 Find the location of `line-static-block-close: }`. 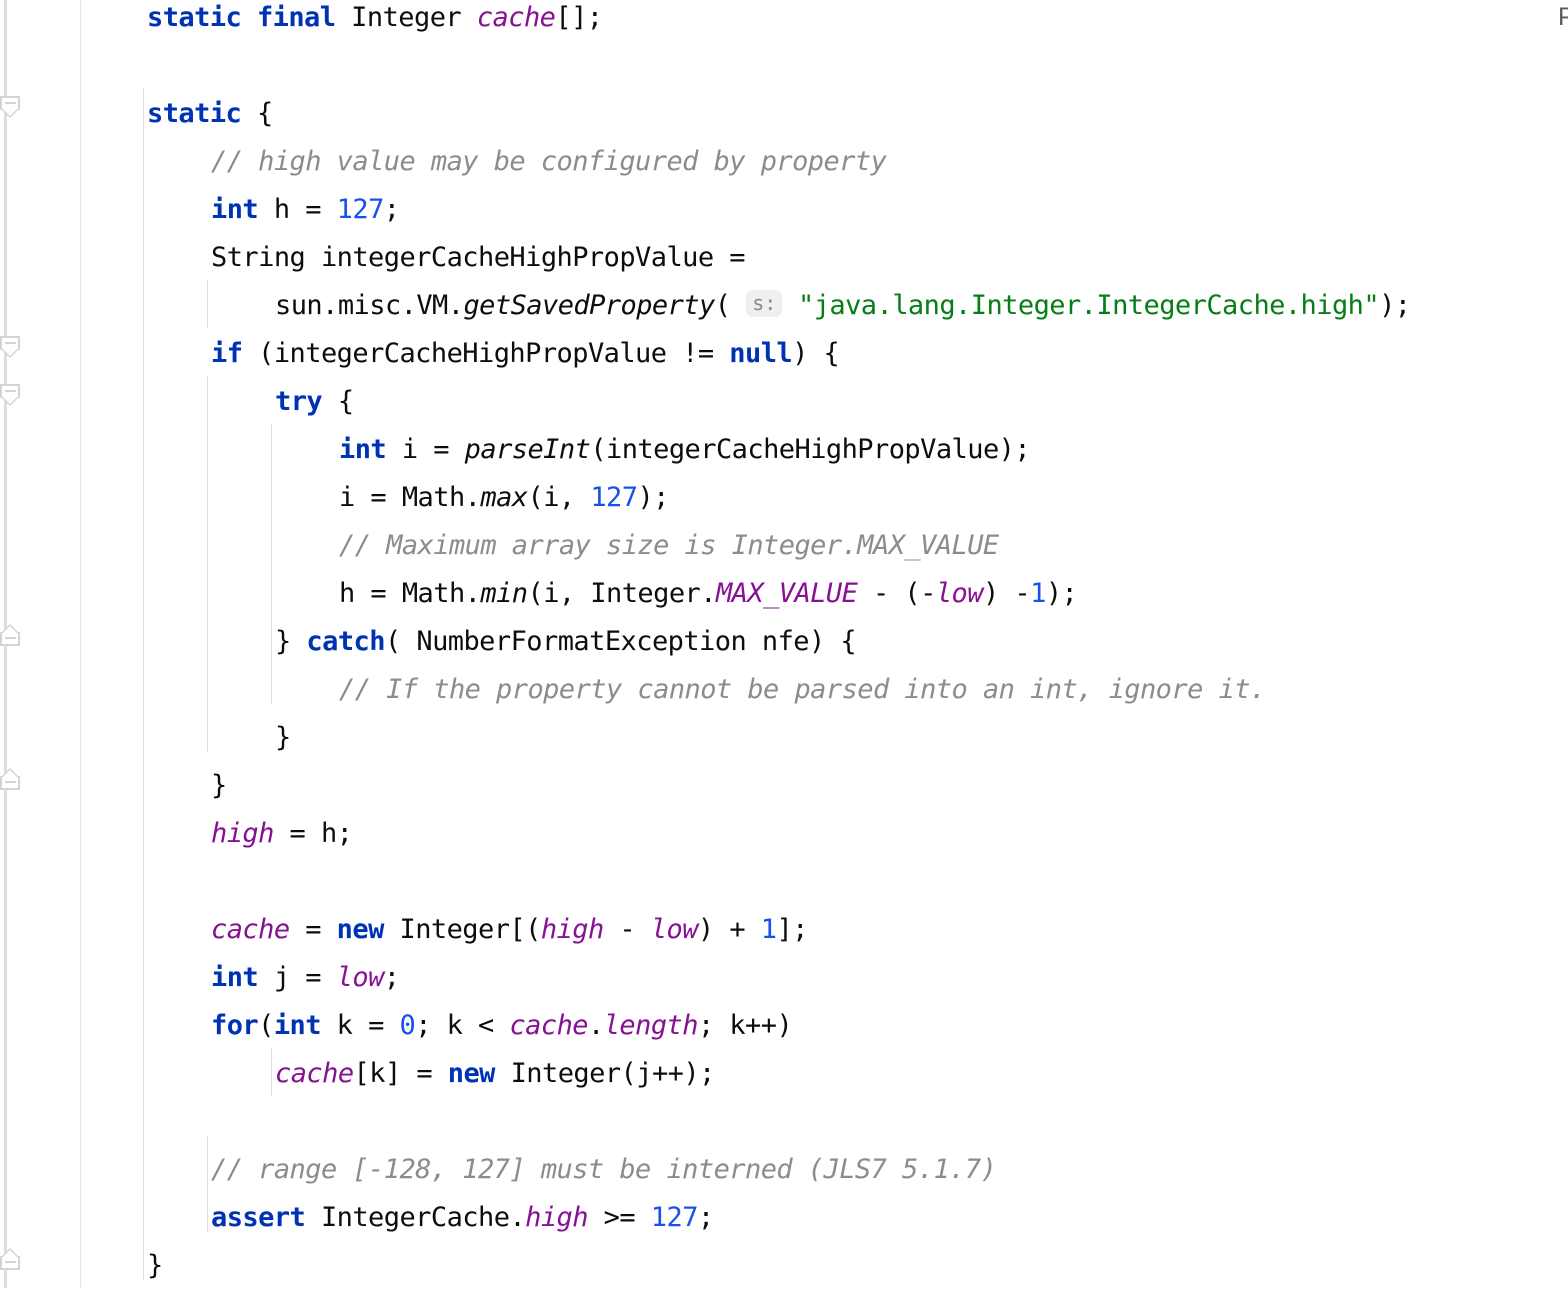

line-static-block-close: } is located at coordinates (155, 1266).